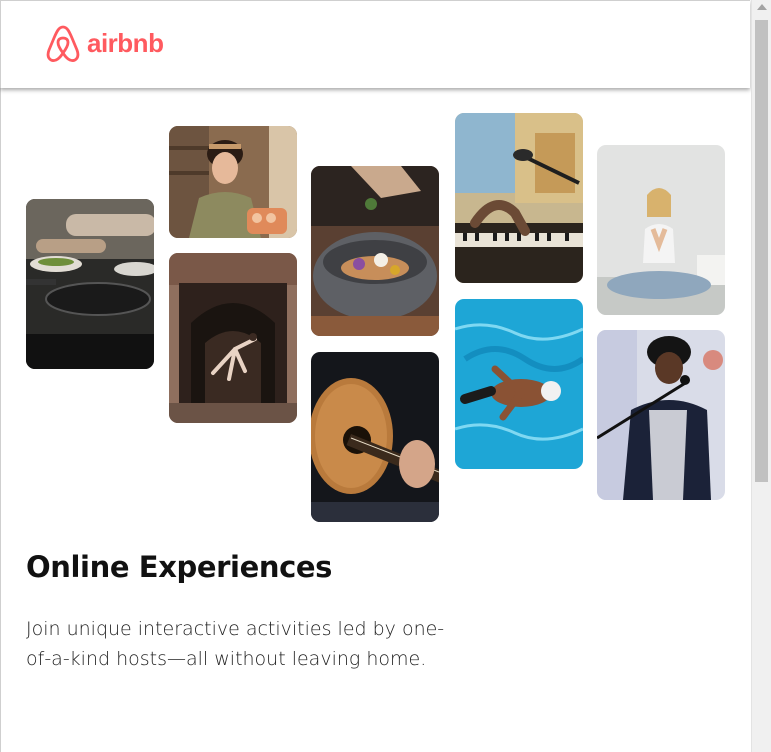 This screenshot has height=752, width=771. Describe the element at coordinates (233, 182) in the screenshot. I see `baker-woman-photo` at that location.